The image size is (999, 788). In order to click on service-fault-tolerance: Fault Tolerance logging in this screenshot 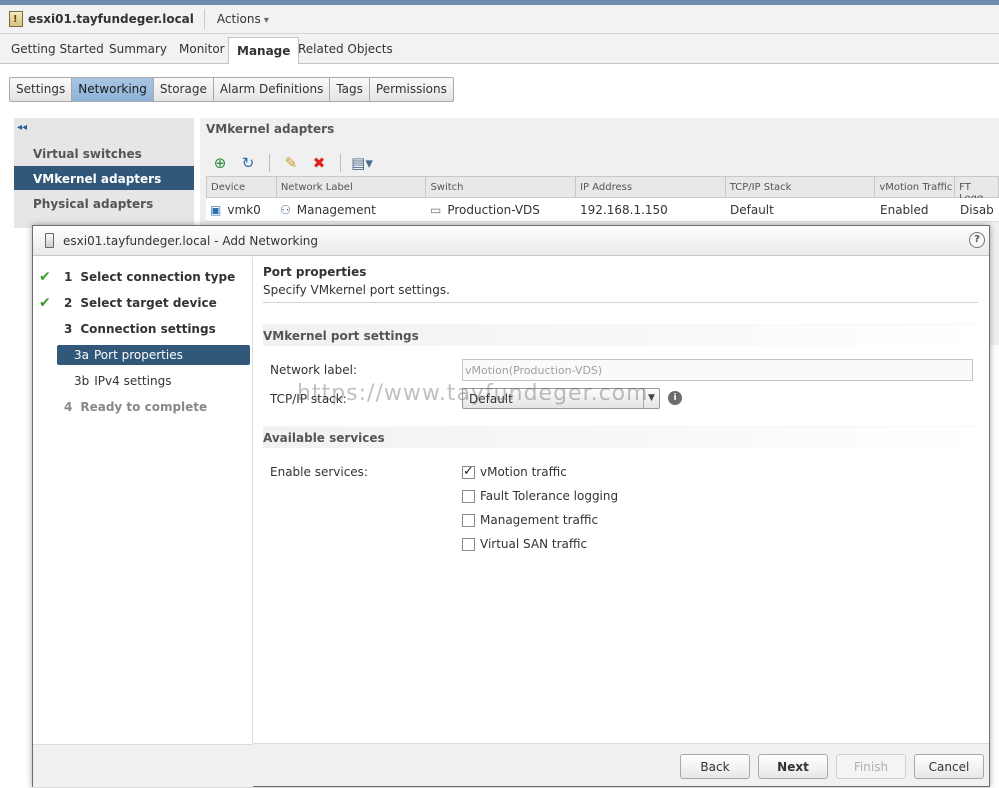, I will do `click(540, 496)`.